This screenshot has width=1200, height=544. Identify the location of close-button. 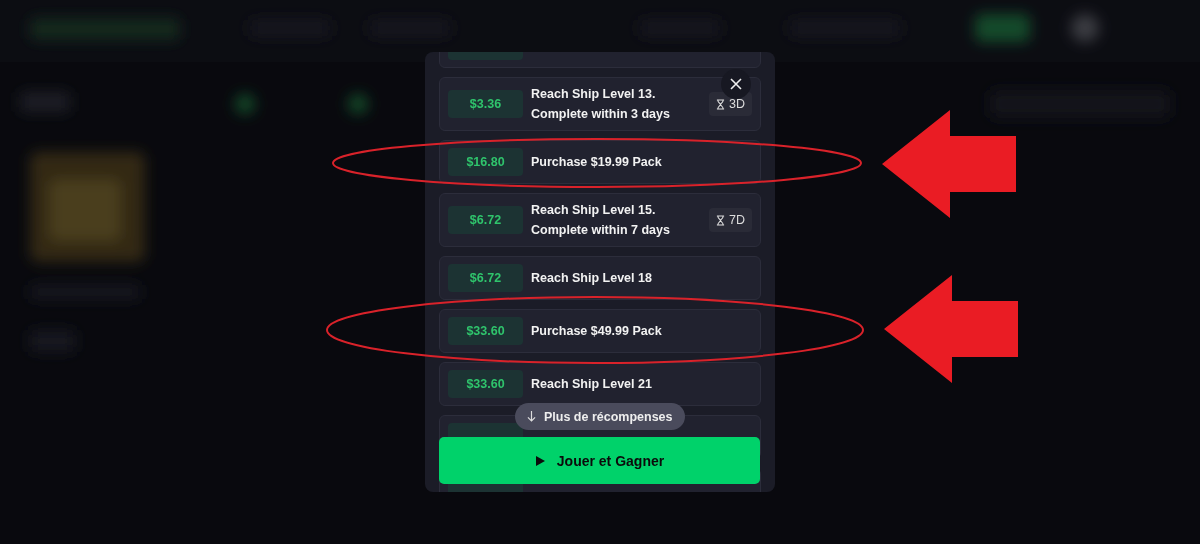
(736, 84).